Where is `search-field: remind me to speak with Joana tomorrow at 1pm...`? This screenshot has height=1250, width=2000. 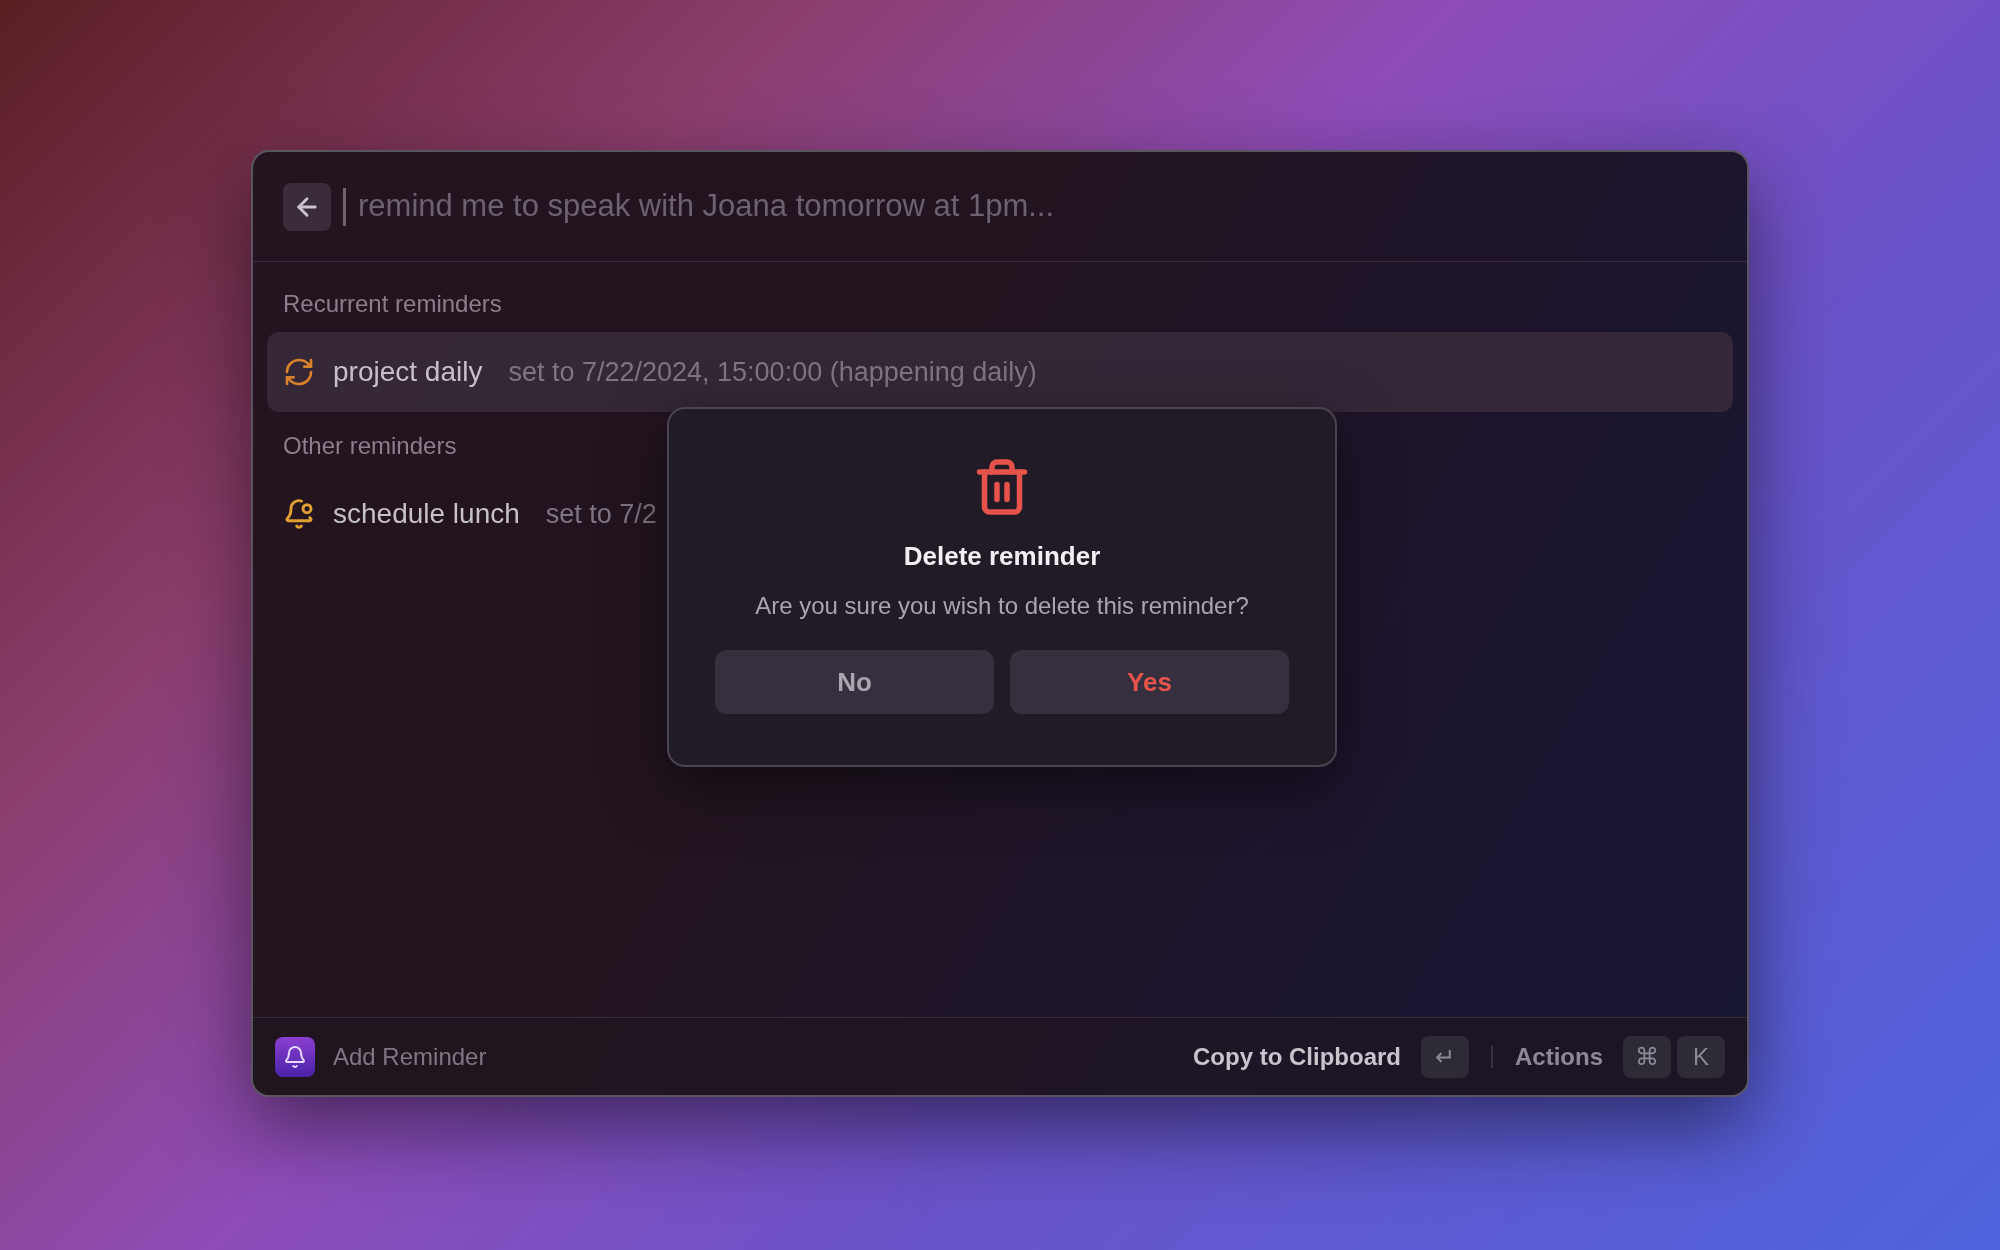 search-field: remind me to speak with Joana tomorrow at 1pm... is located at coordinates (1037, 206).